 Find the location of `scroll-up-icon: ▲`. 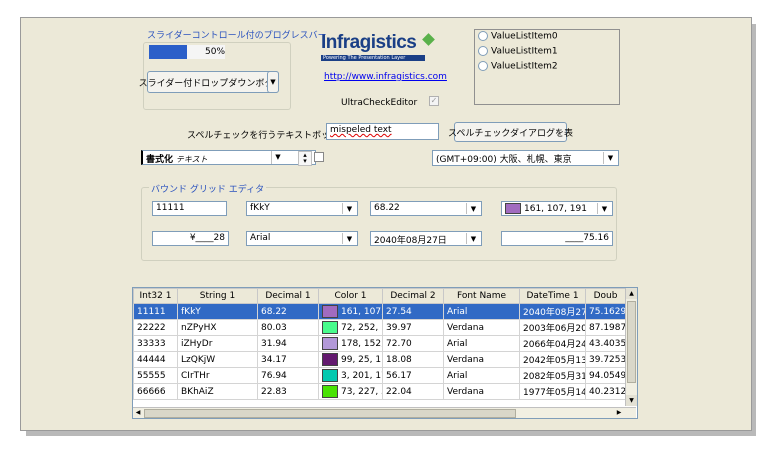

scroll-up-icon: ▲ is located at coordinates (631, 293).